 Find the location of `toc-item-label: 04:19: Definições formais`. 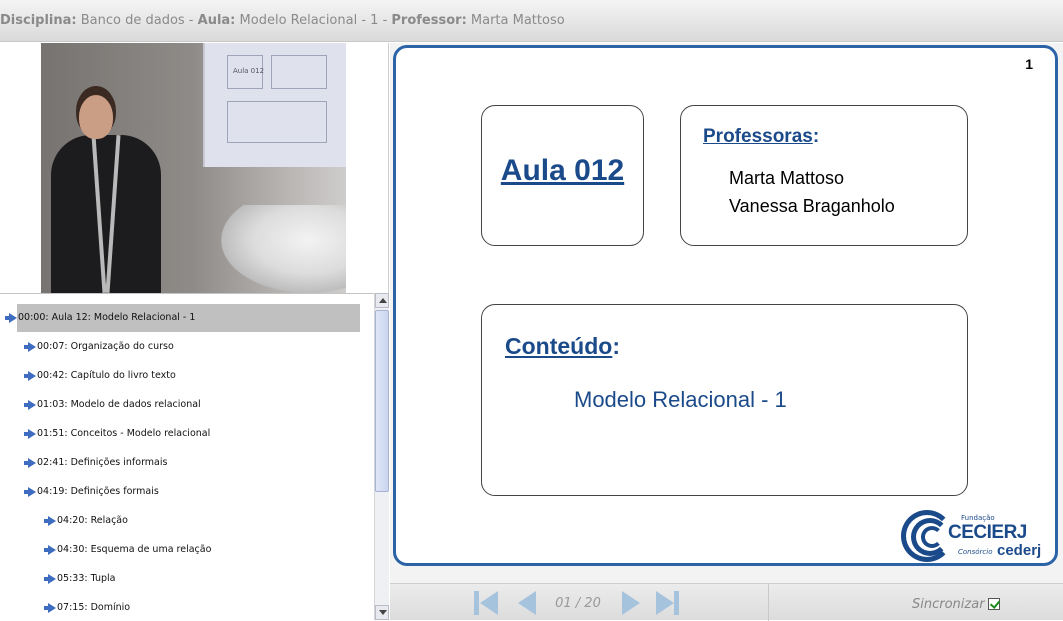

toc-item-label: 04:19: Definições formais is located at coordinates (98, 491).